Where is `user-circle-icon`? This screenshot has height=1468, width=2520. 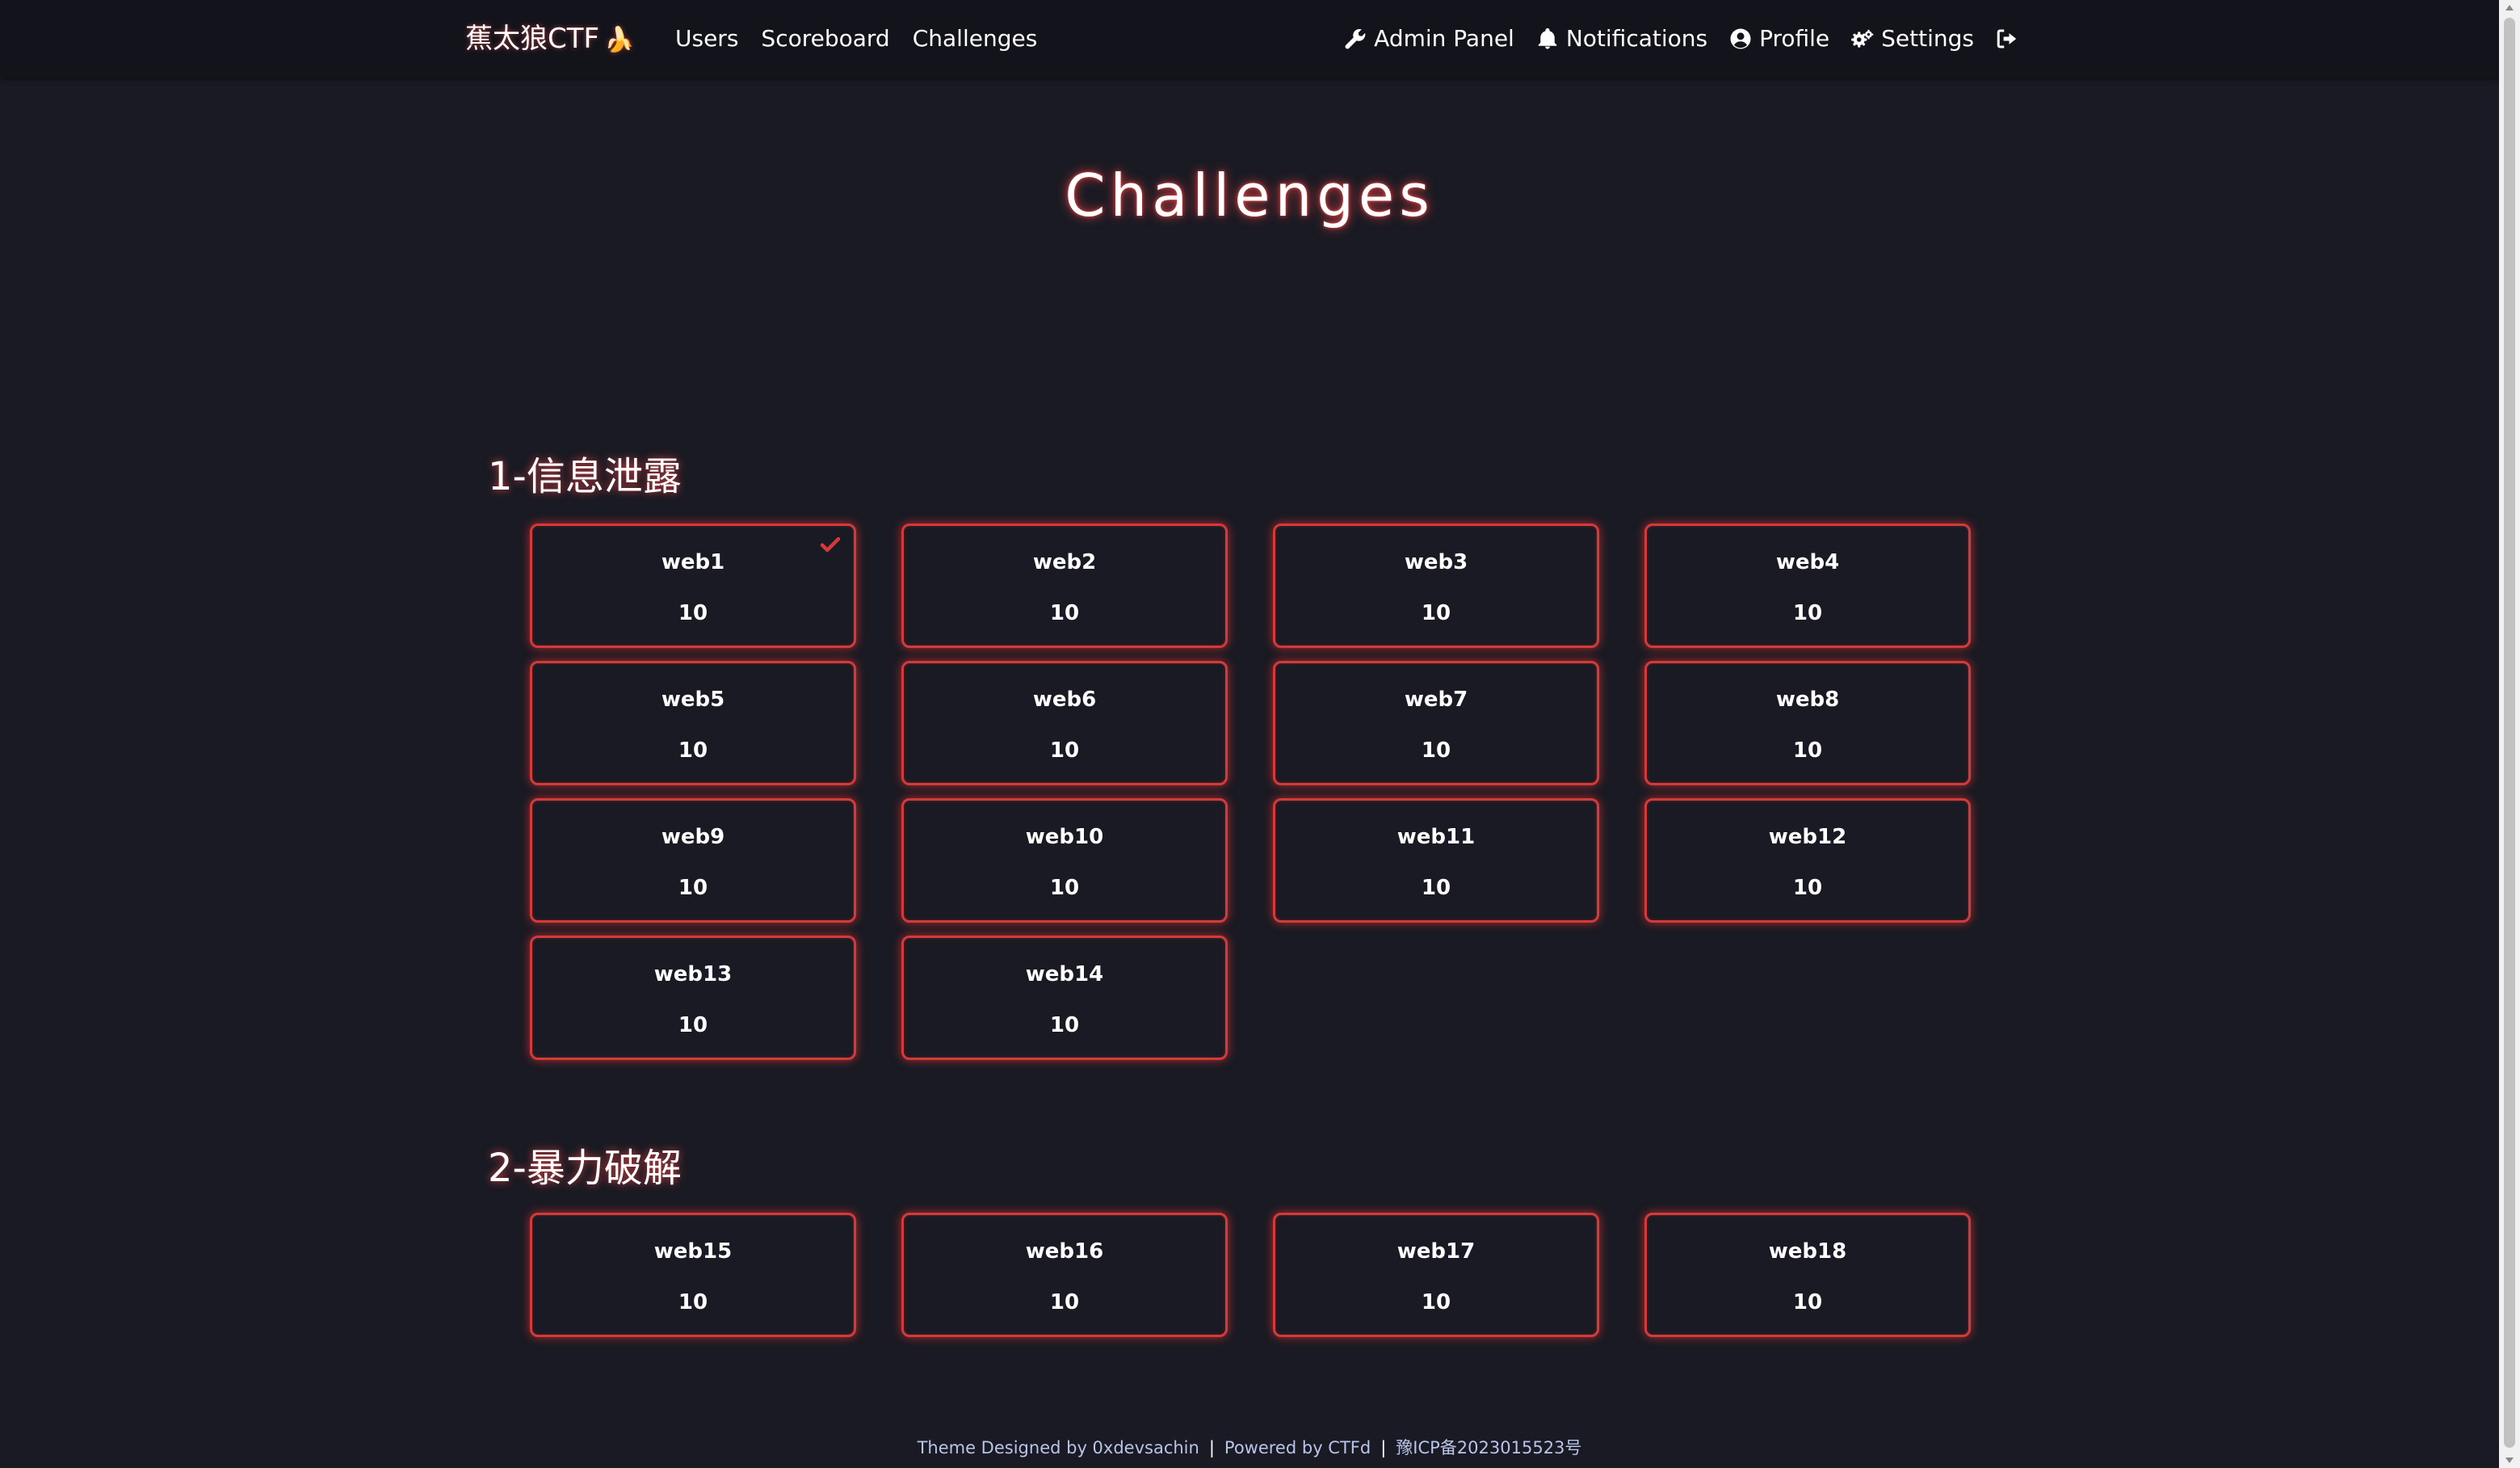
user-circle-icon is located at coordinates (1740, 38).